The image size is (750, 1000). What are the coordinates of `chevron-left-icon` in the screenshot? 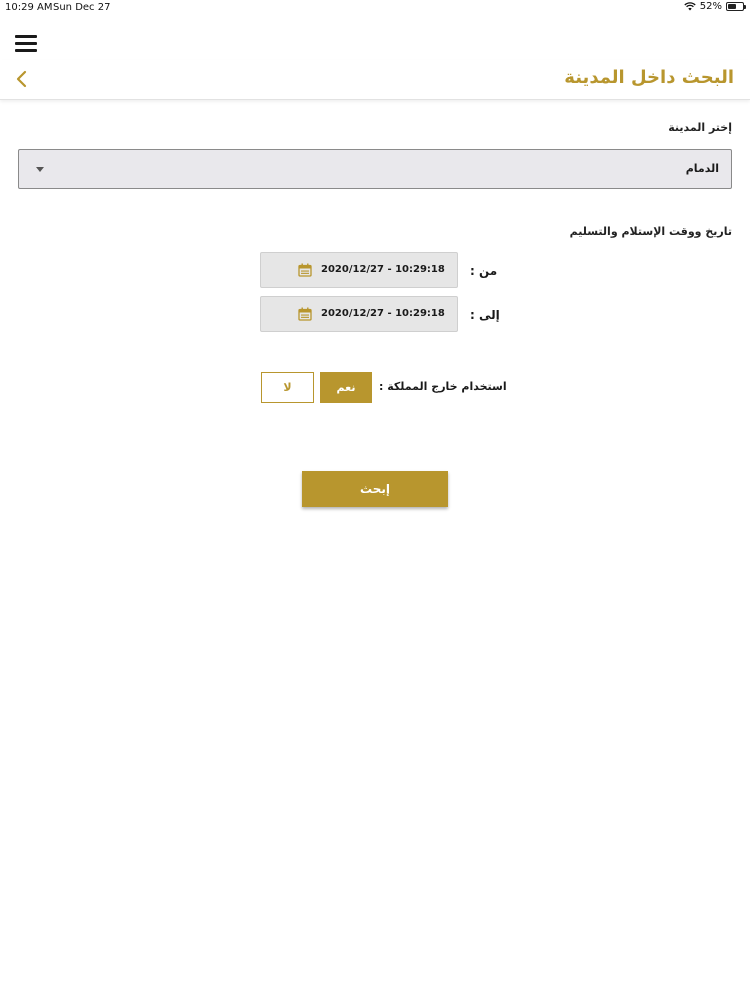 It's located at (23, 79).